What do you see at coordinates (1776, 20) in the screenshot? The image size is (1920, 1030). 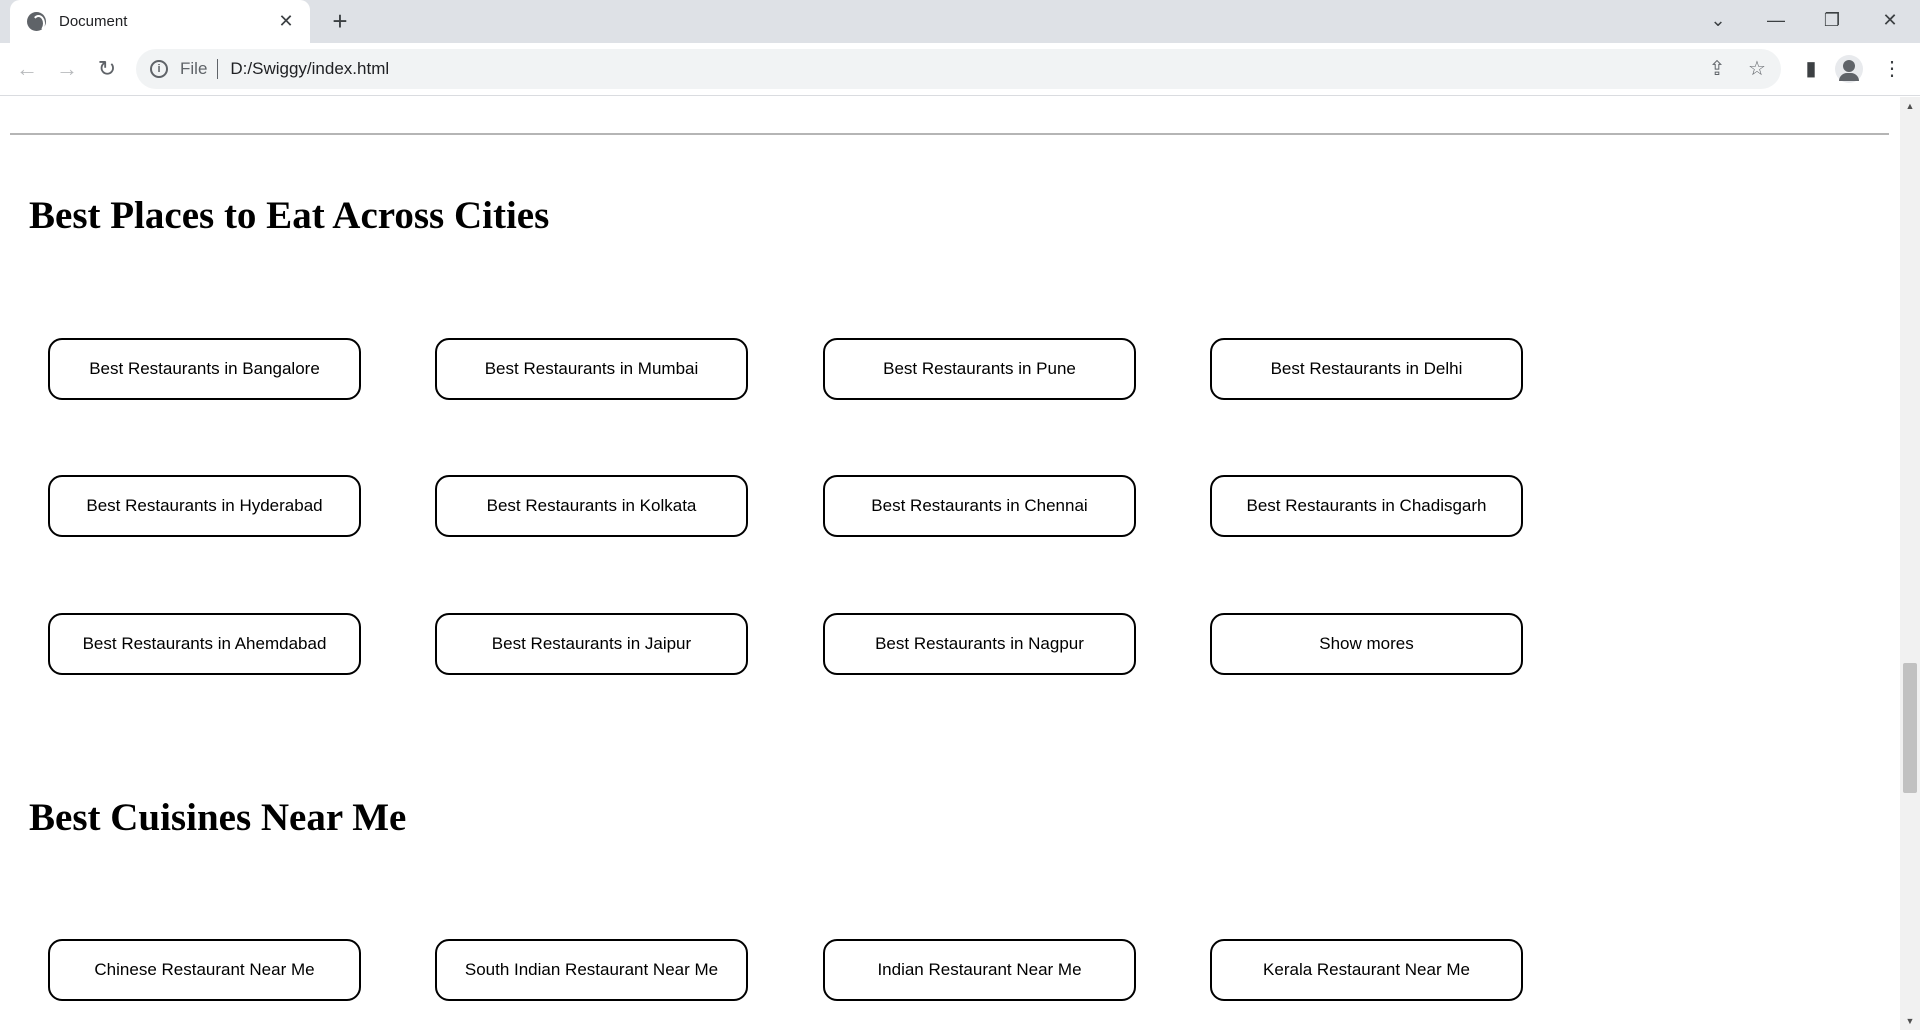 I see `minimize-icon: —` at bounding box center [1776, 20].